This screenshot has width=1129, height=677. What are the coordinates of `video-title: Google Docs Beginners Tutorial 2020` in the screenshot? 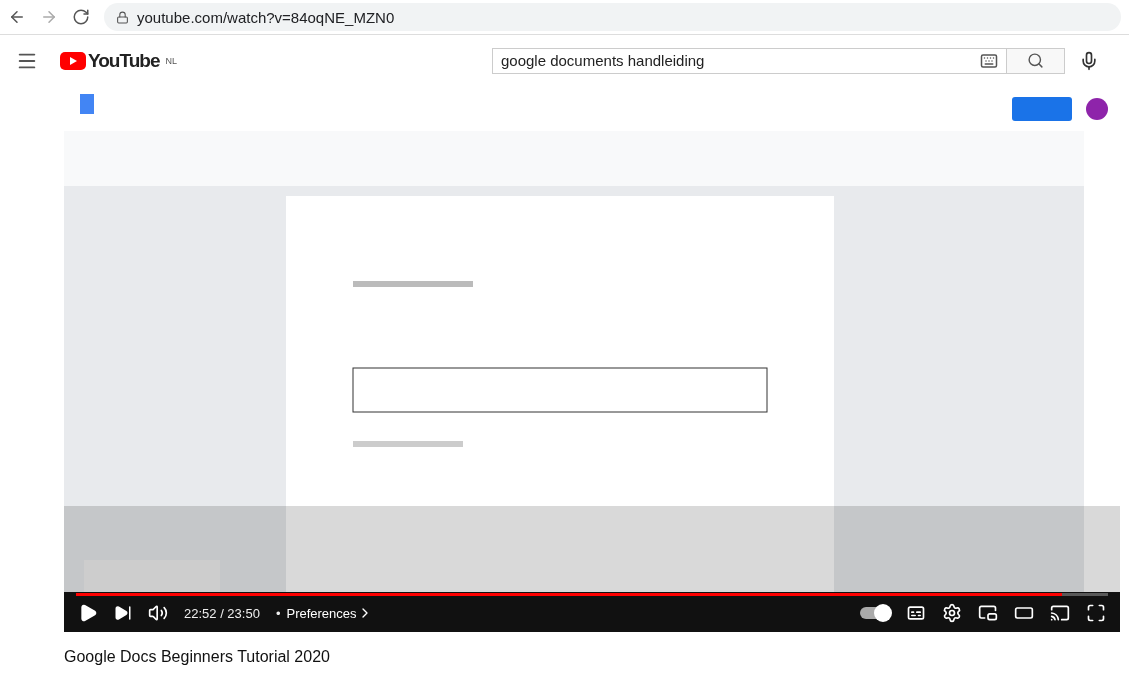 It's located at (197, 657).